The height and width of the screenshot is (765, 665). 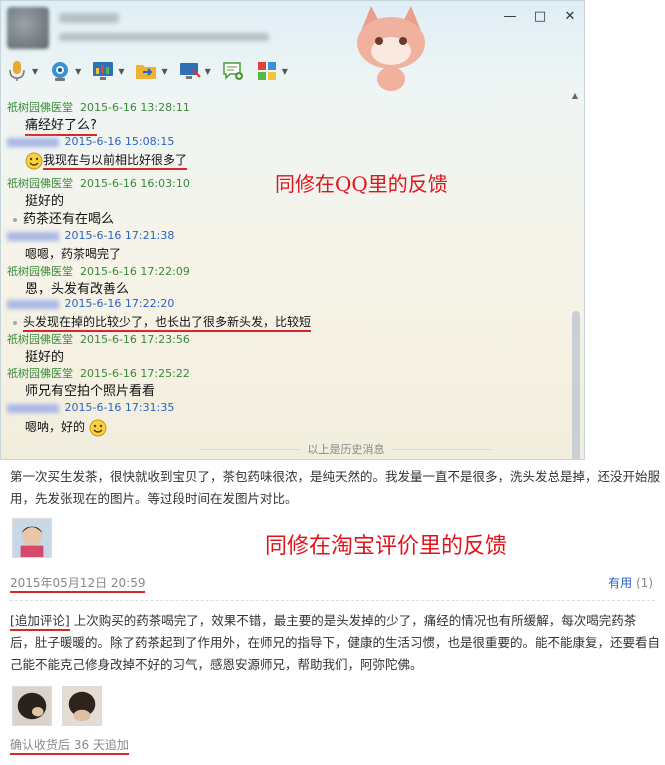 What do you see at coordinates (119, 235) in the screenshot?
I see `message-time: 2015-6-16 17:21:38` at bounding box center [119, 235].